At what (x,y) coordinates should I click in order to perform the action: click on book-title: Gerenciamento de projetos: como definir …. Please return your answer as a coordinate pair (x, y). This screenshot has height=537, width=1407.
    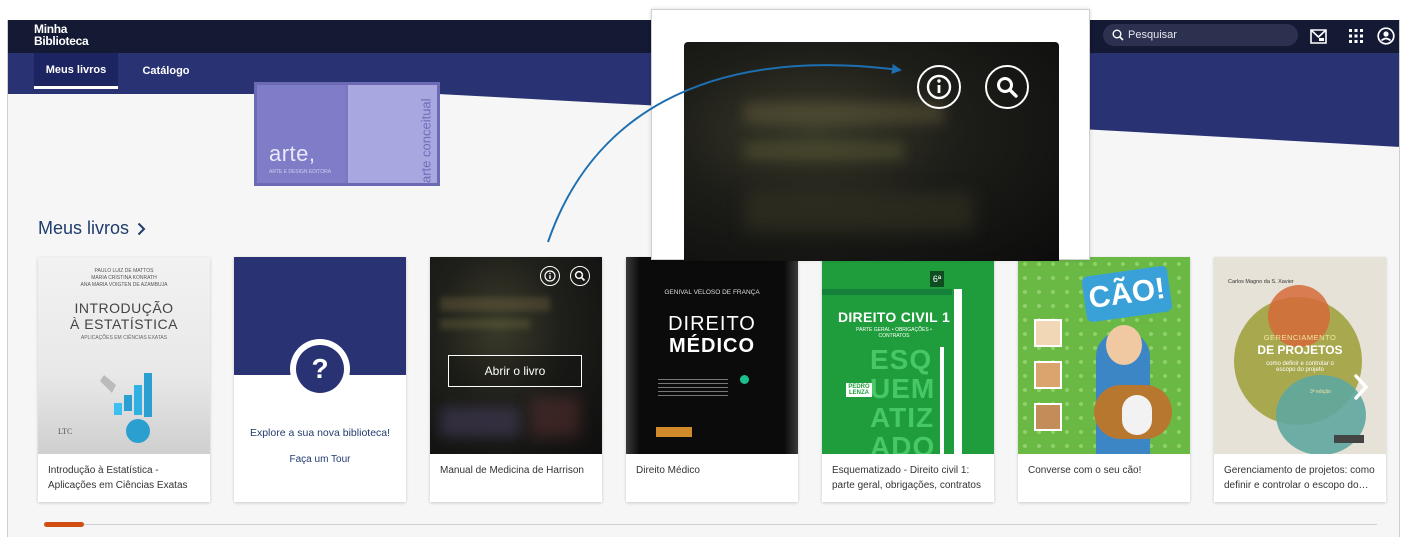
    Looking at the image, I should click on (1302, 478).